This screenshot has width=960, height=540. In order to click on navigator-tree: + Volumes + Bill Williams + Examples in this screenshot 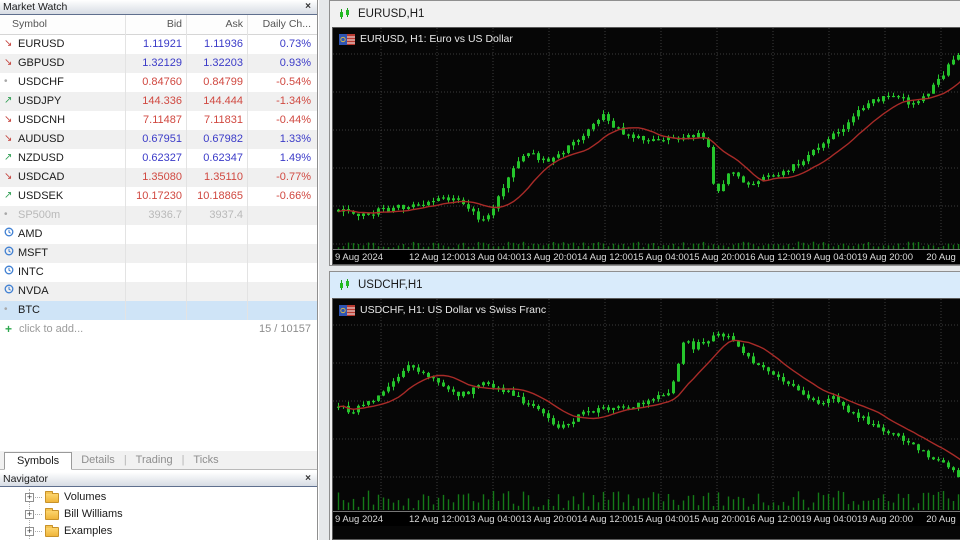, I will do `click(158, 514)`.